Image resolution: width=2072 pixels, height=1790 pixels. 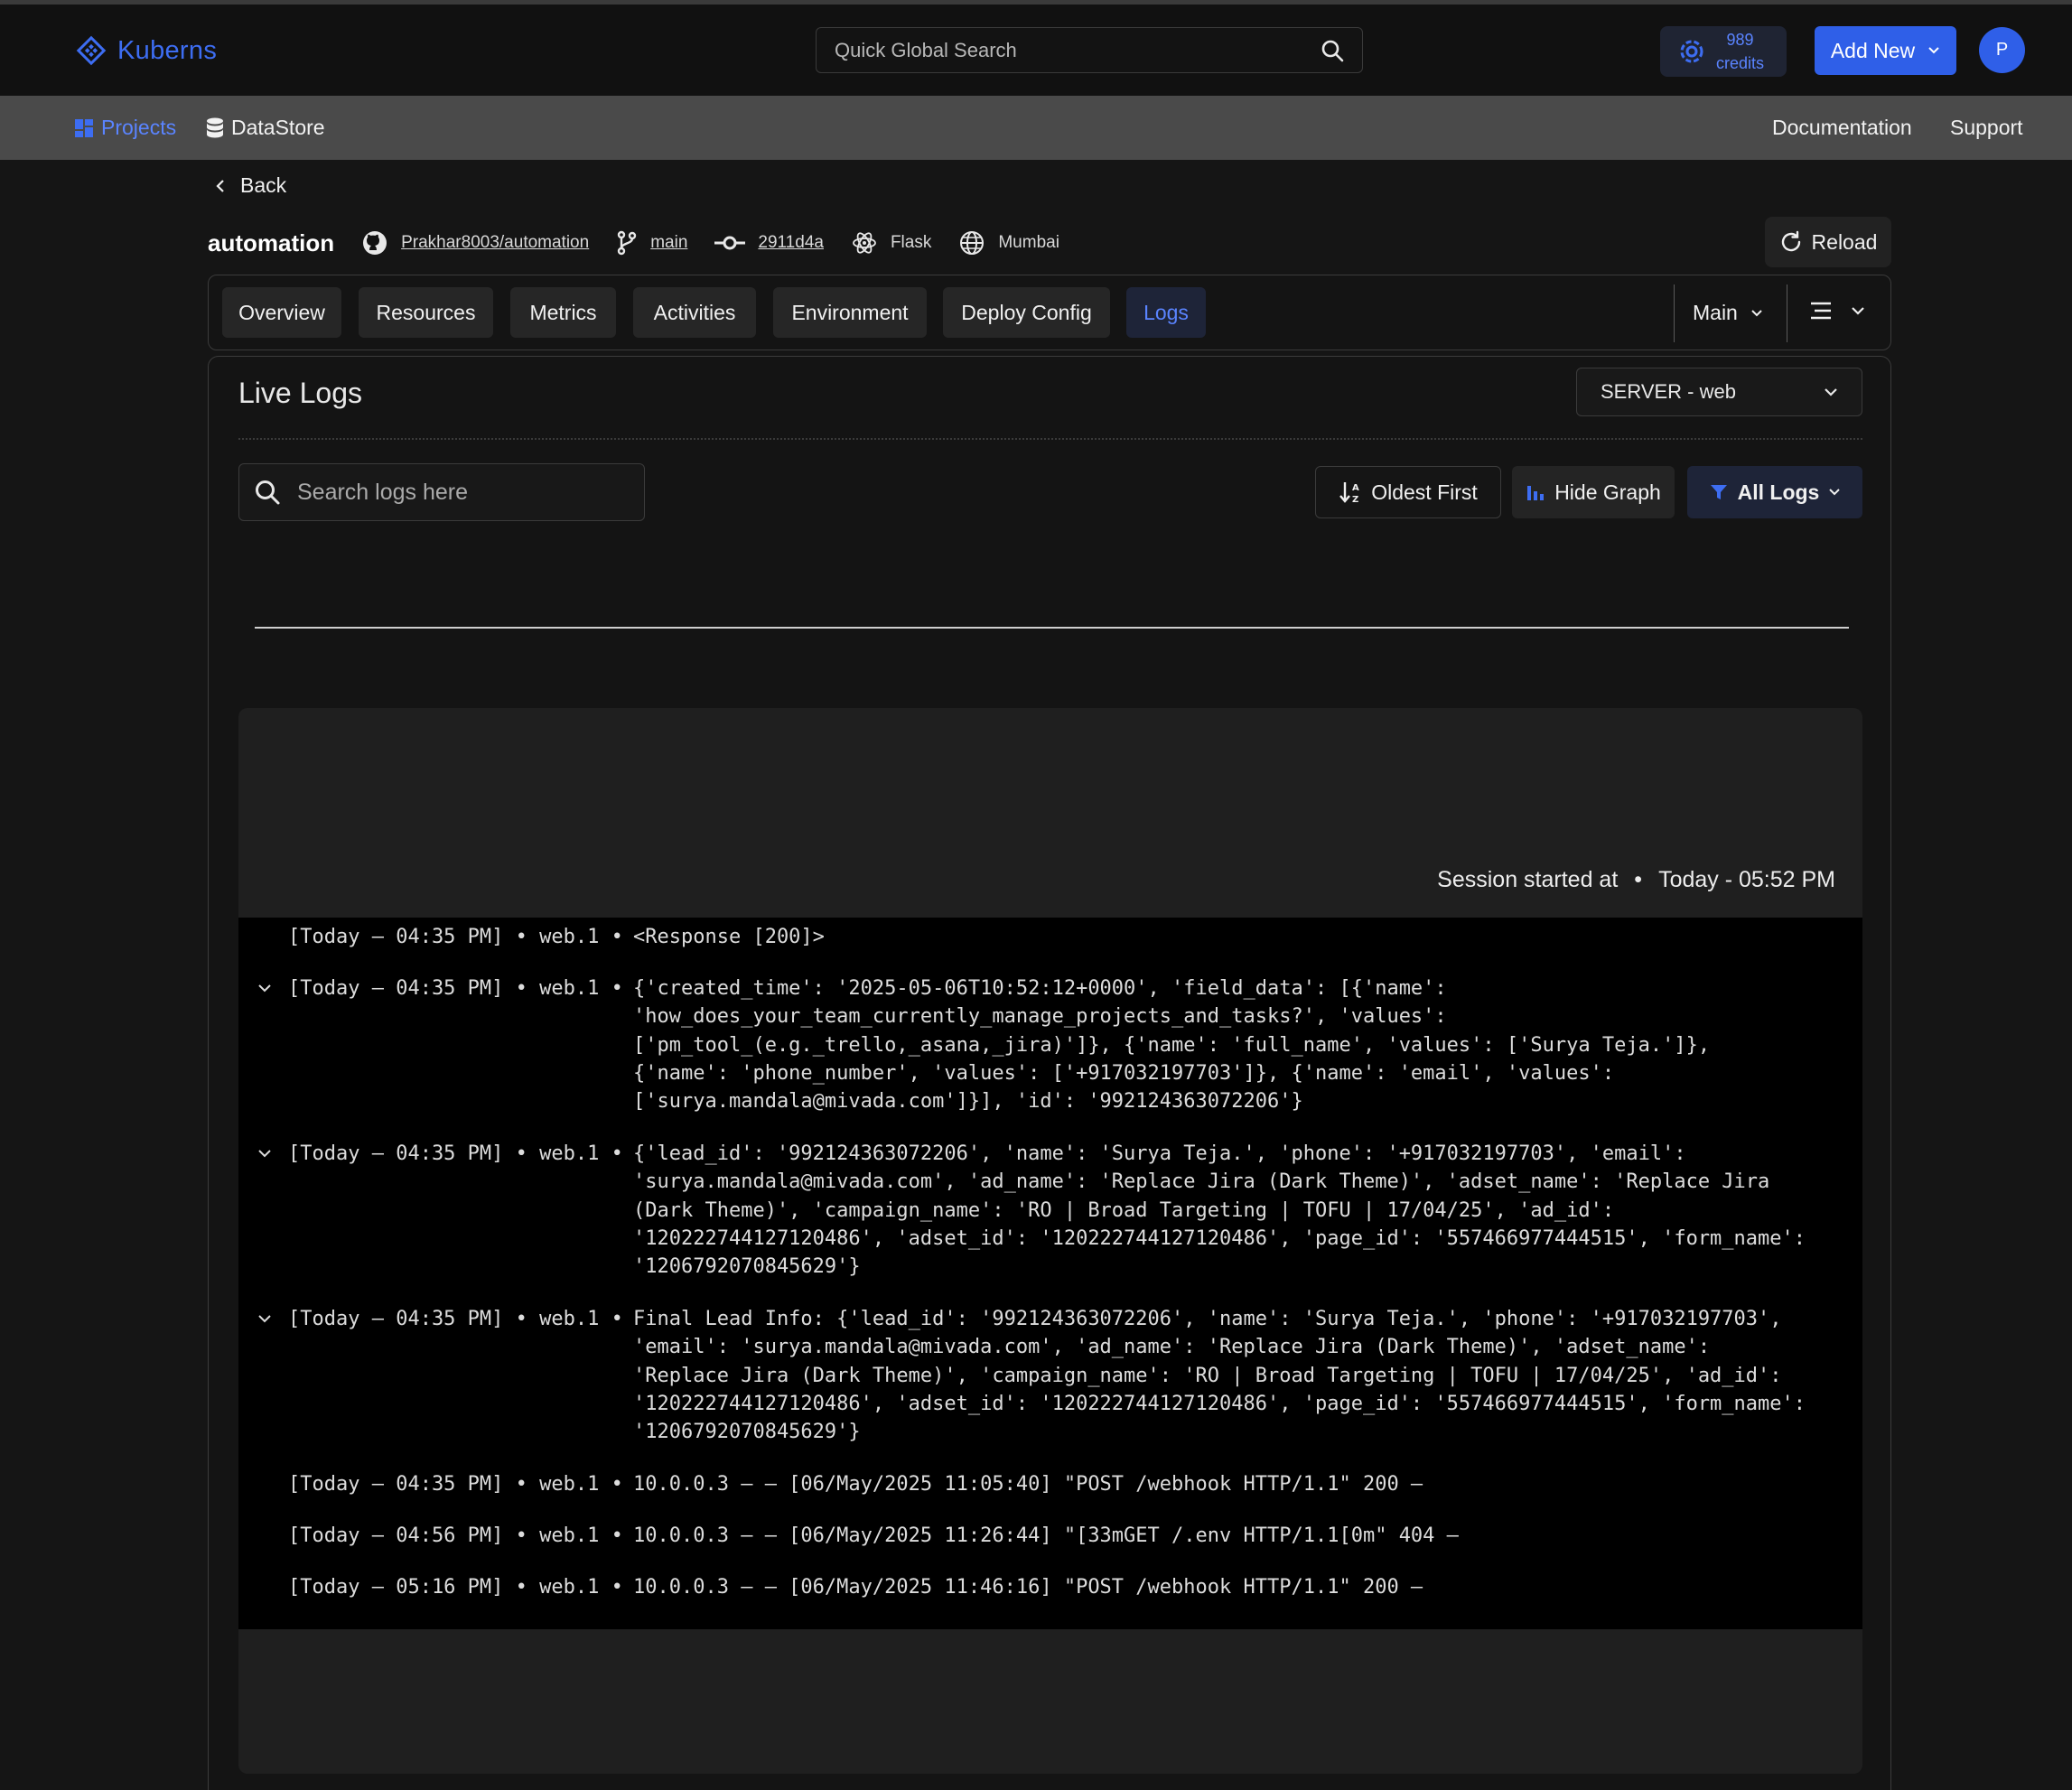 What do you see at coordinates (1740, 40) in the screenshot?
I see `credits-value: 989` at bounding box center [1740, 40].